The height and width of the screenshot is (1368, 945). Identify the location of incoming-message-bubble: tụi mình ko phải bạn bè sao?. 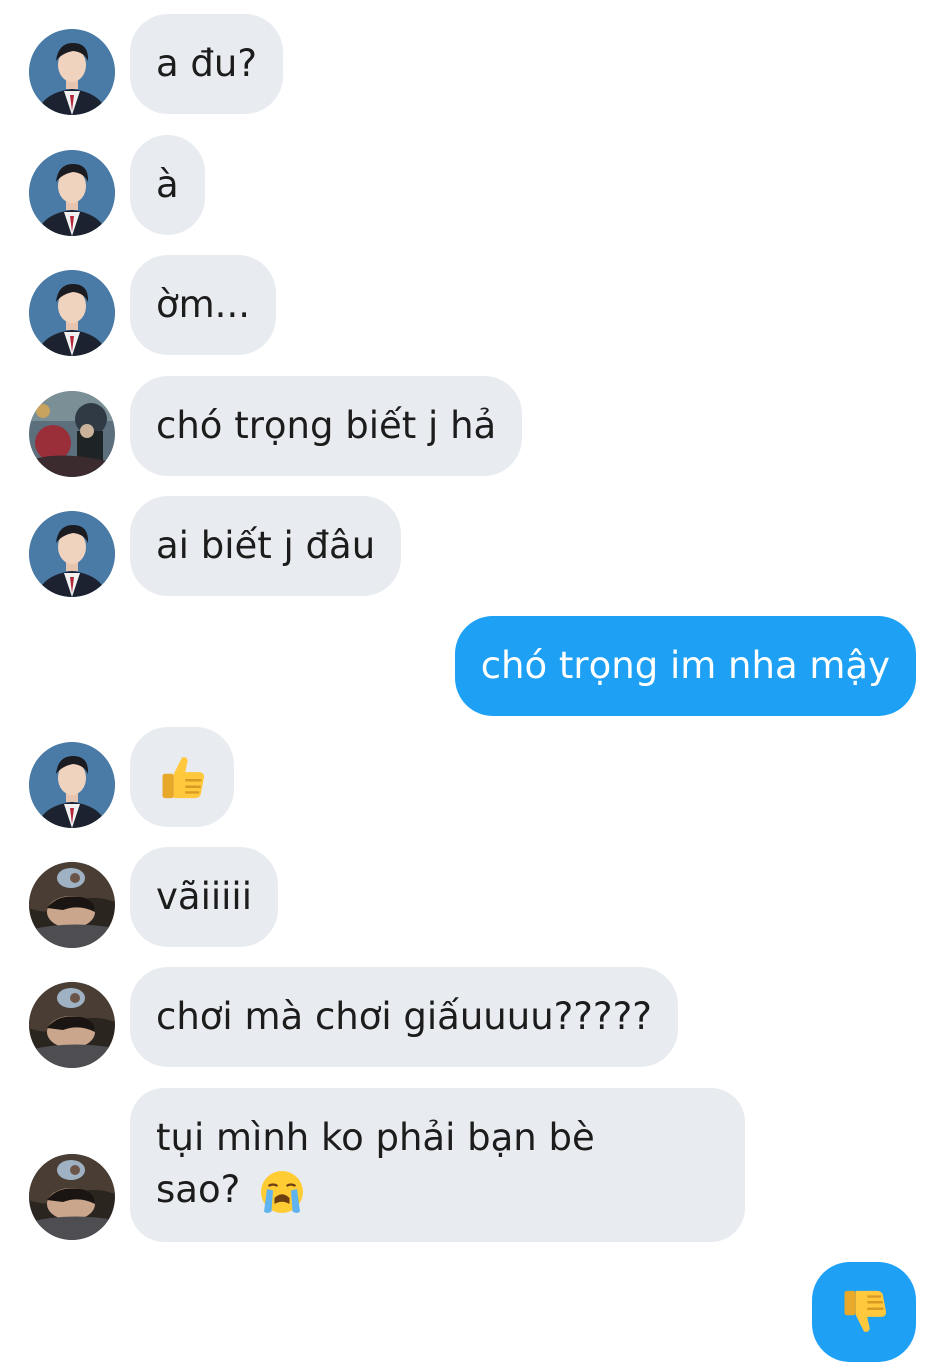
(437, 1165).